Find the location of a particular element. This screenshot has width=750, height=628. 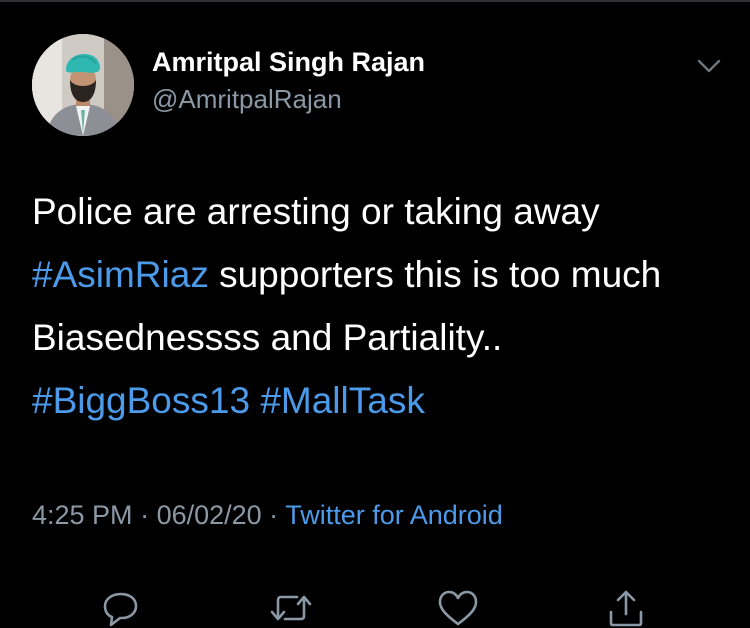

top-divider is located at coordinates (375, 1).